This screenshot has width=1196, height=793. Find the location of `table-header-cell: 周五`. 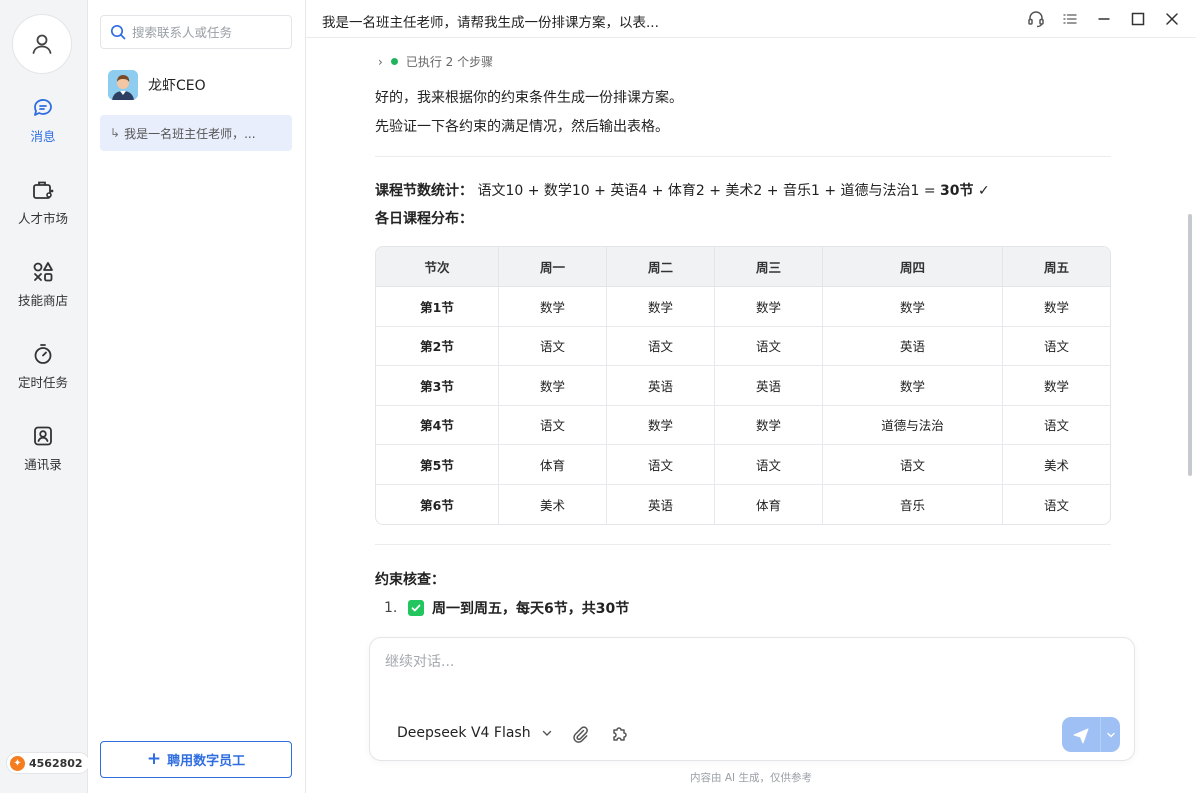

table-header-cell: 周五 is located at coordinates (1056, 267).